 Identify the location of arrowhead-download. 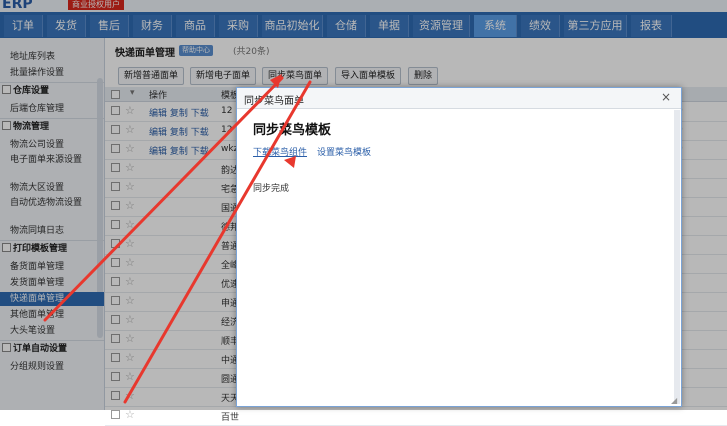
(290, 162).